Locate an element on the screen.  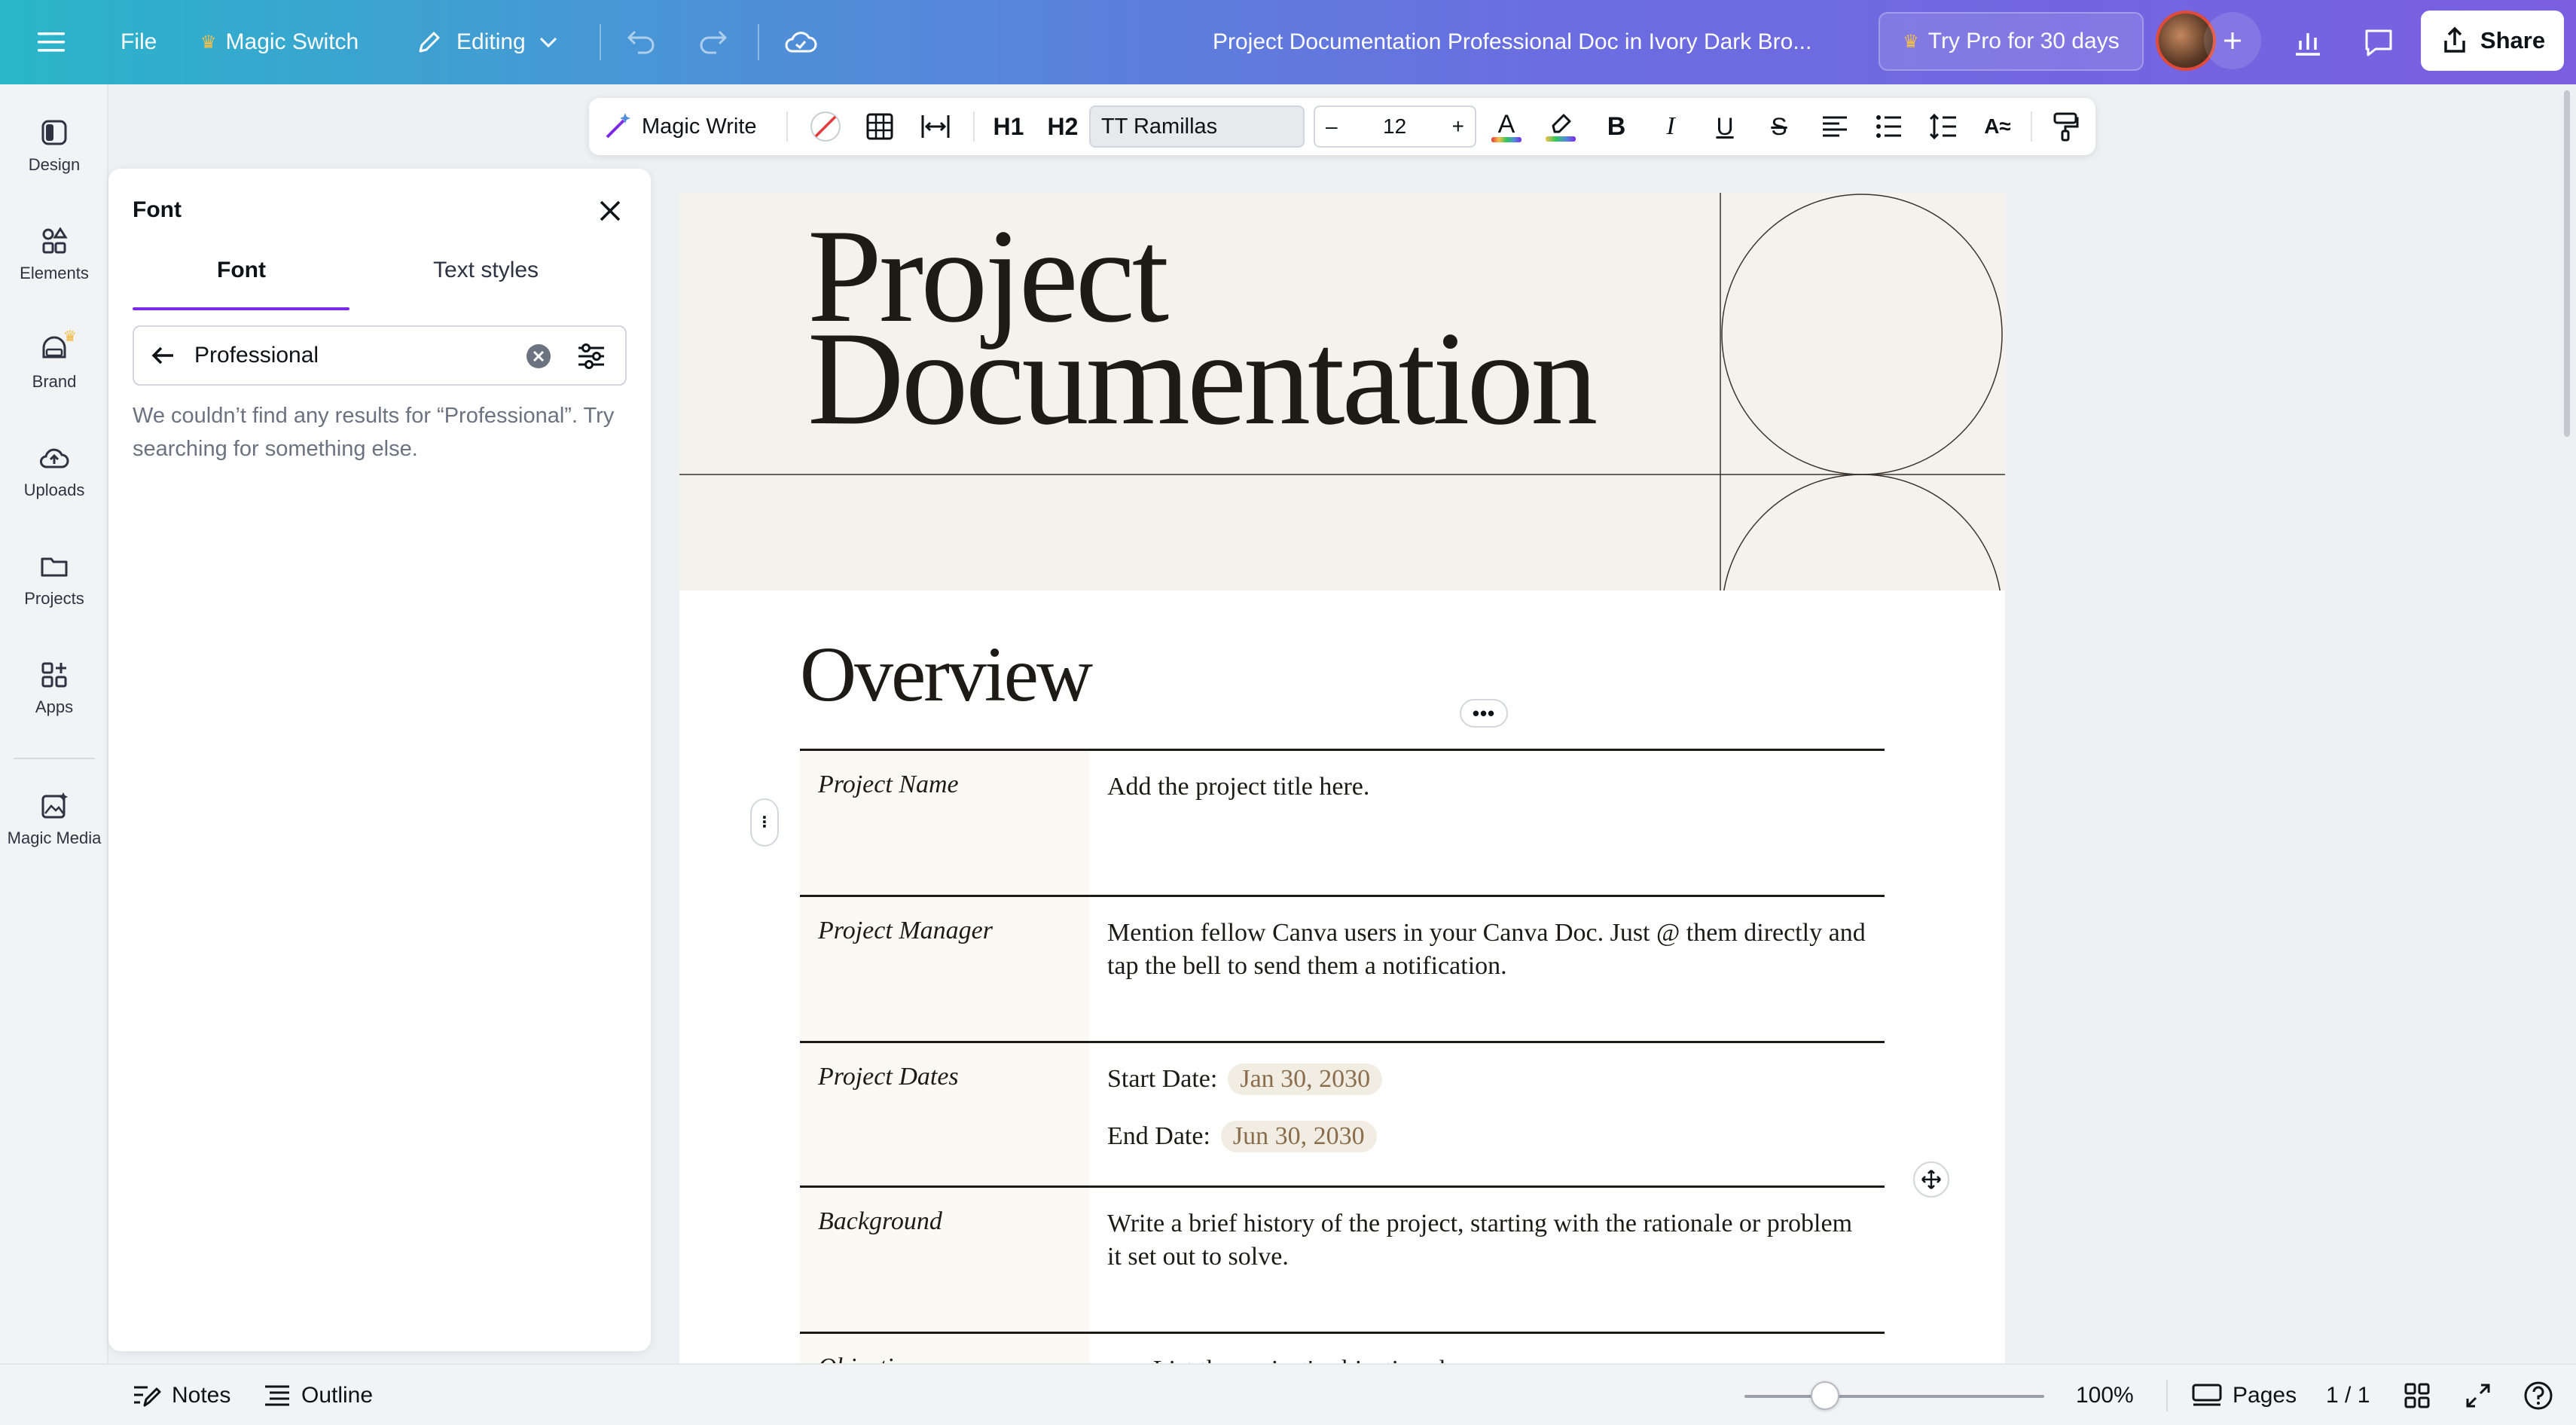
notes-button: Notes is located at coordinates (182, 1395).